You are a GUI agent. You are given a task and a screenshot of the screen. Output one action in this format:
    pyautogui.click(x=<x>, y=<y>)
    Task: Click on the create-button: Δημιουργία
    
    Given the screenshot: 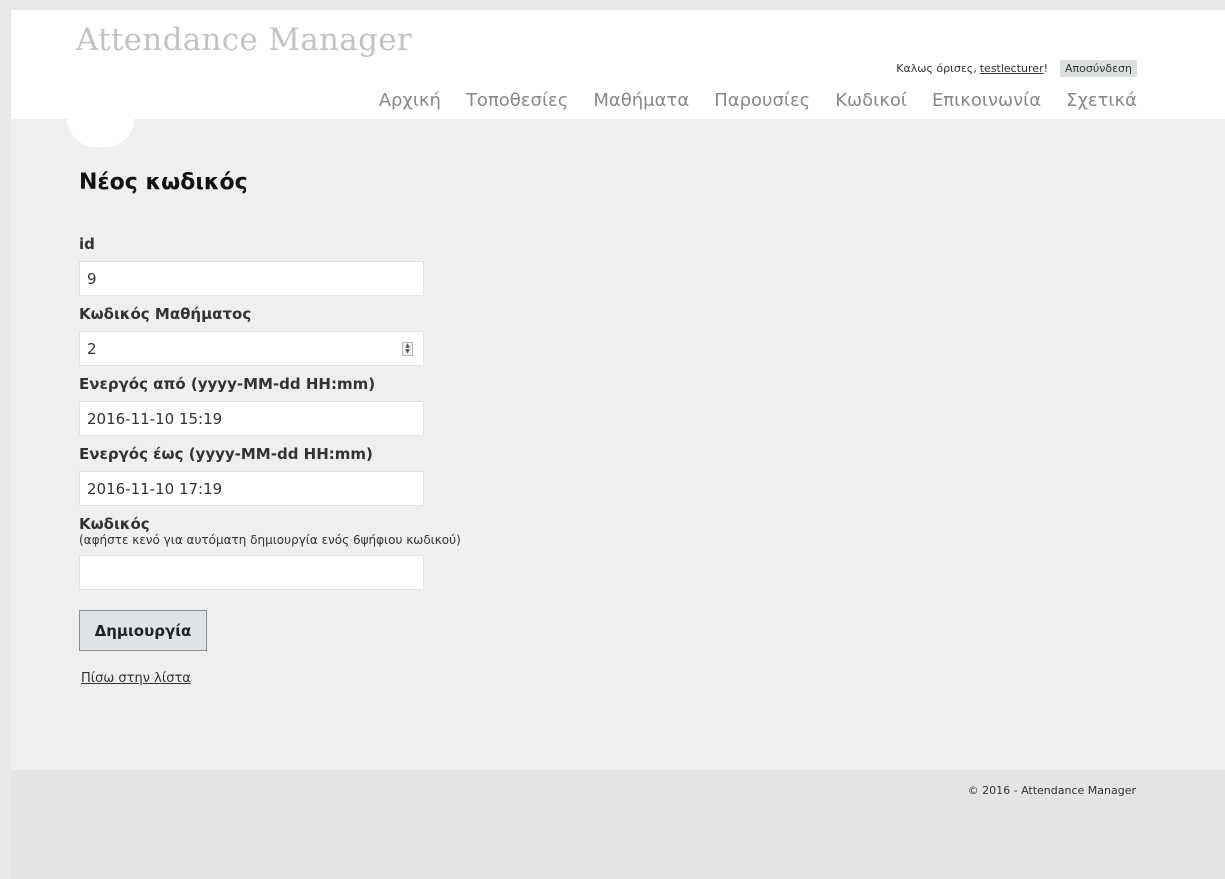 What is the action you would take?
    pyautogui.click(x=143, y=630)
    